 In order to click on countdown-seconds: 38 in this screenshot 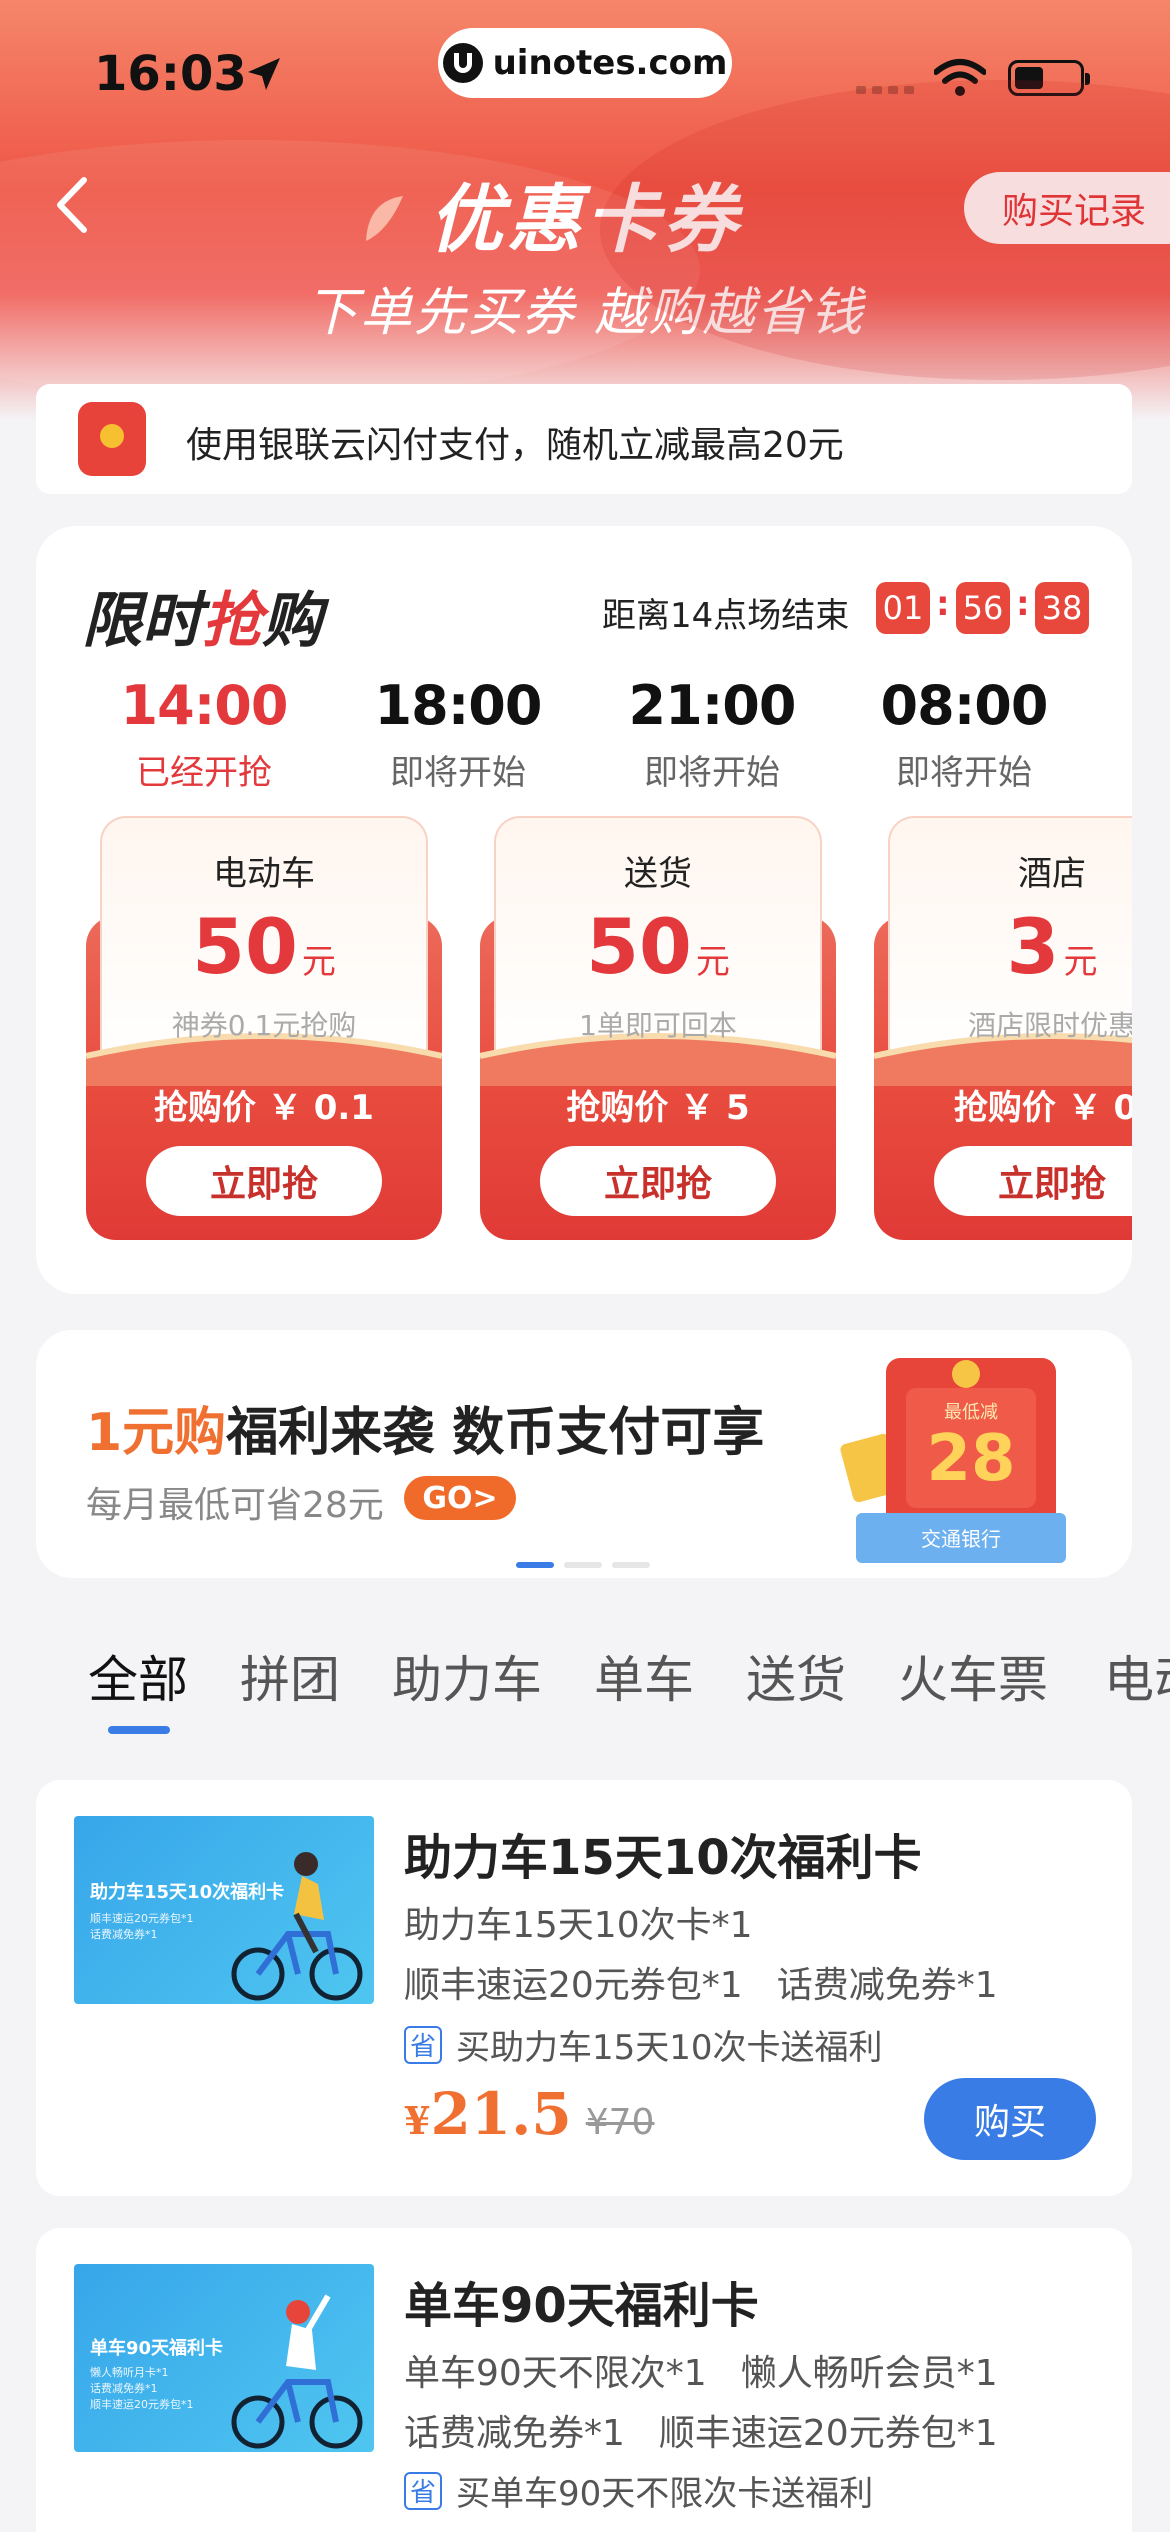, I will do `click(1062, 608)`.